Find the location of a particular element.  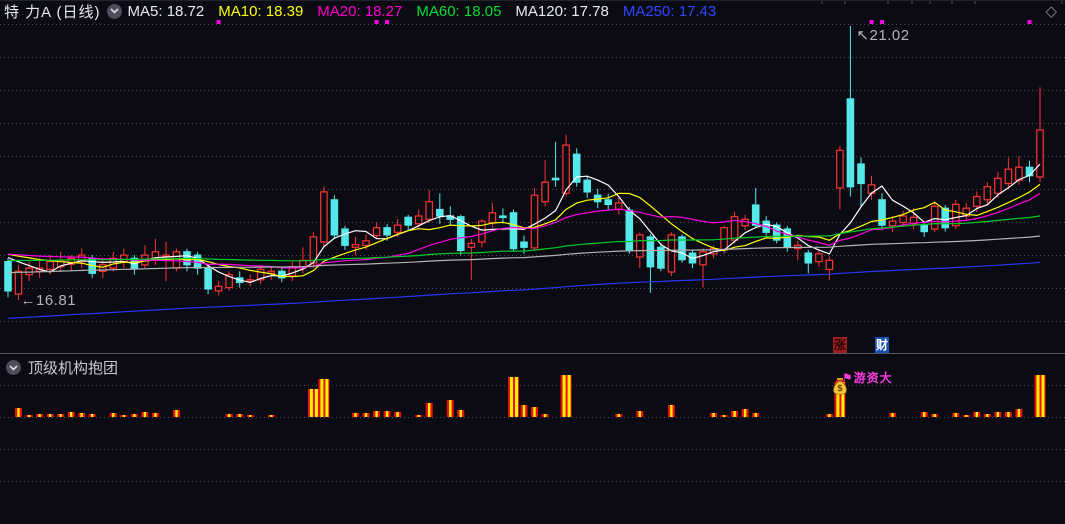

ma-legend-item: MA10: 18.39 is located at coordinates (261, 11).